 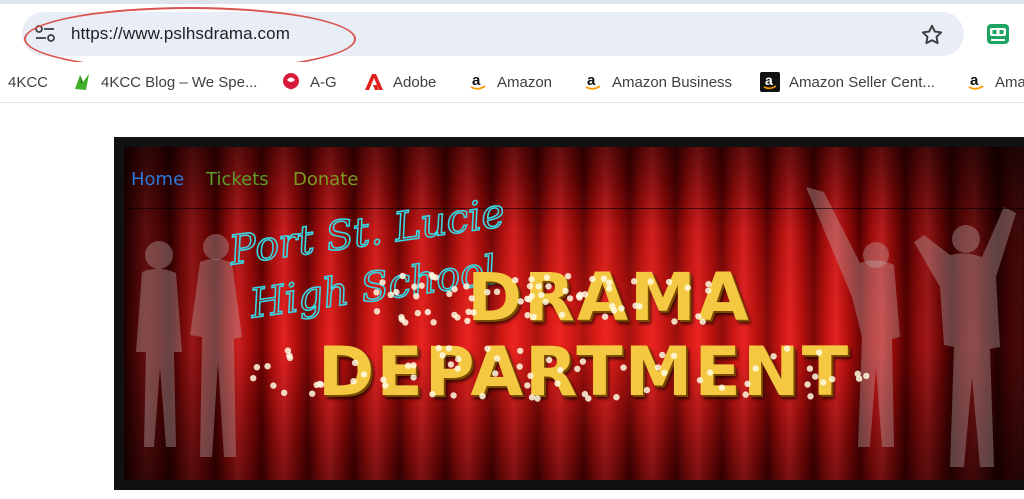 I want to click on bookmark-star-icon, so click(x=932, y=35).